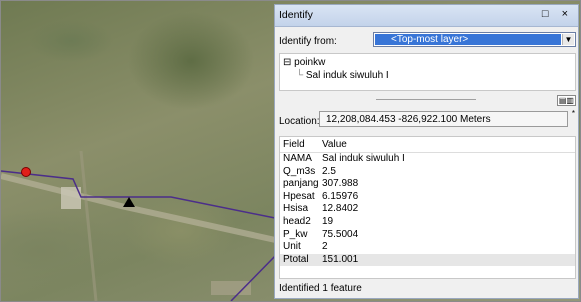 The height and width of the screenshot is (302, 581). I want to click on splitter: ▤▥, so click(427, 100).